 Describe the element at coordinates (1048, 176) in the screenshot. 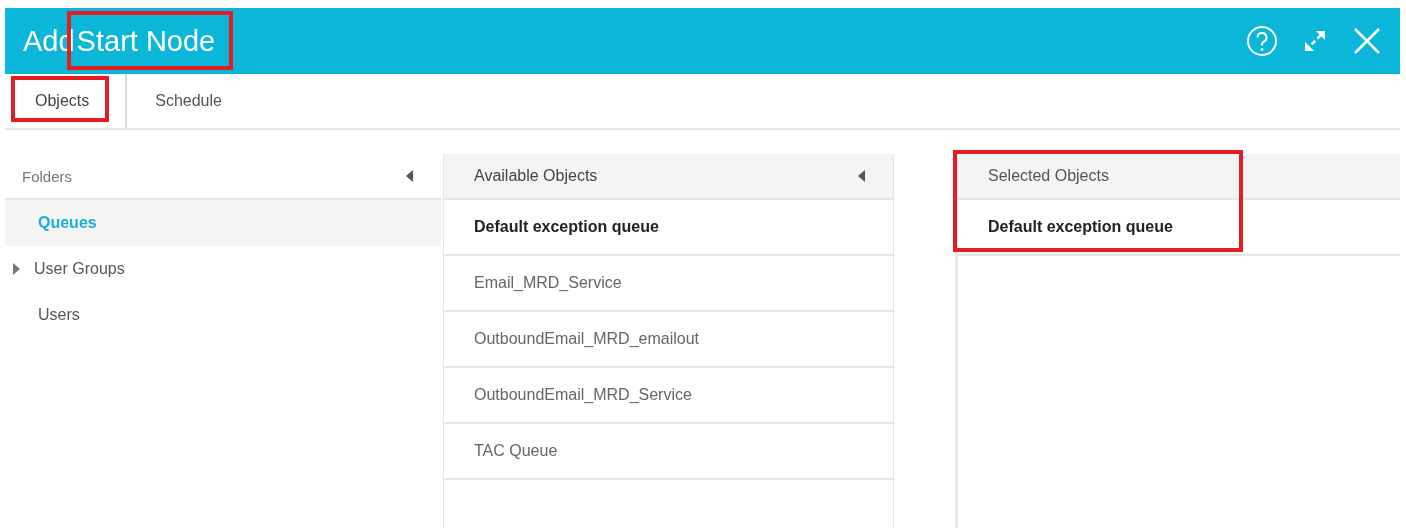

I see `panel-header: Selected Objects` at that location.